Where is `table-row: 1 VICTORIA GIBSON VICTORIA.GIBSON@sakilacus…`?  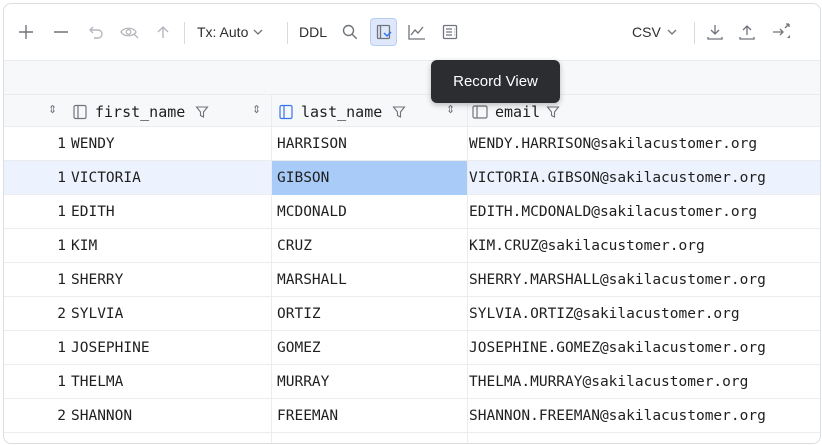 table-row: 1 VICTORIA GIBSON VICTORIA.GIBSON@sakilacus… is located at coordinates (412, 178).